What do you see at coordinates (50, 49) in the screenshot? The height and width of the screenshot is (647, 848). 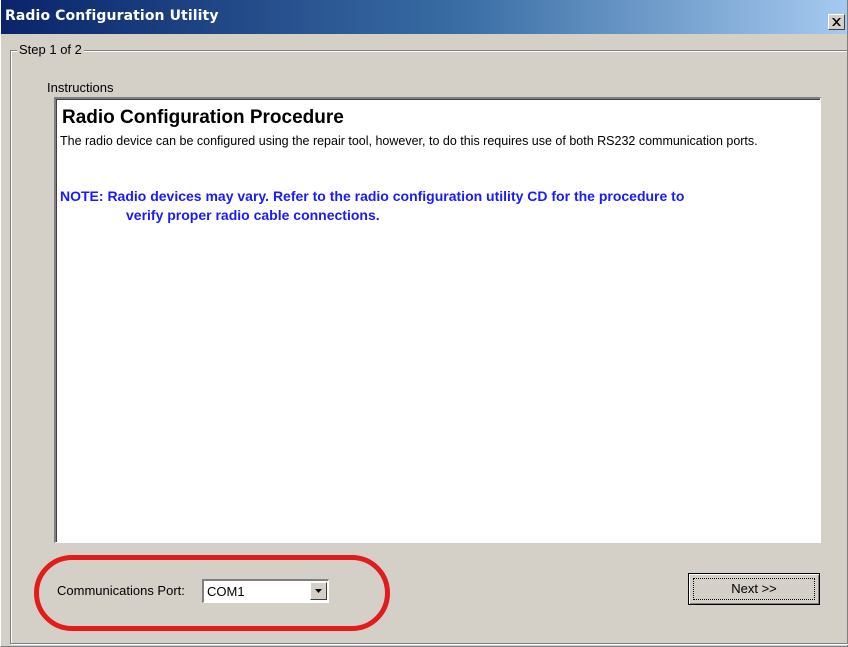 I see `step-label: Step 1 of 2` at bounding box center [50, 49].